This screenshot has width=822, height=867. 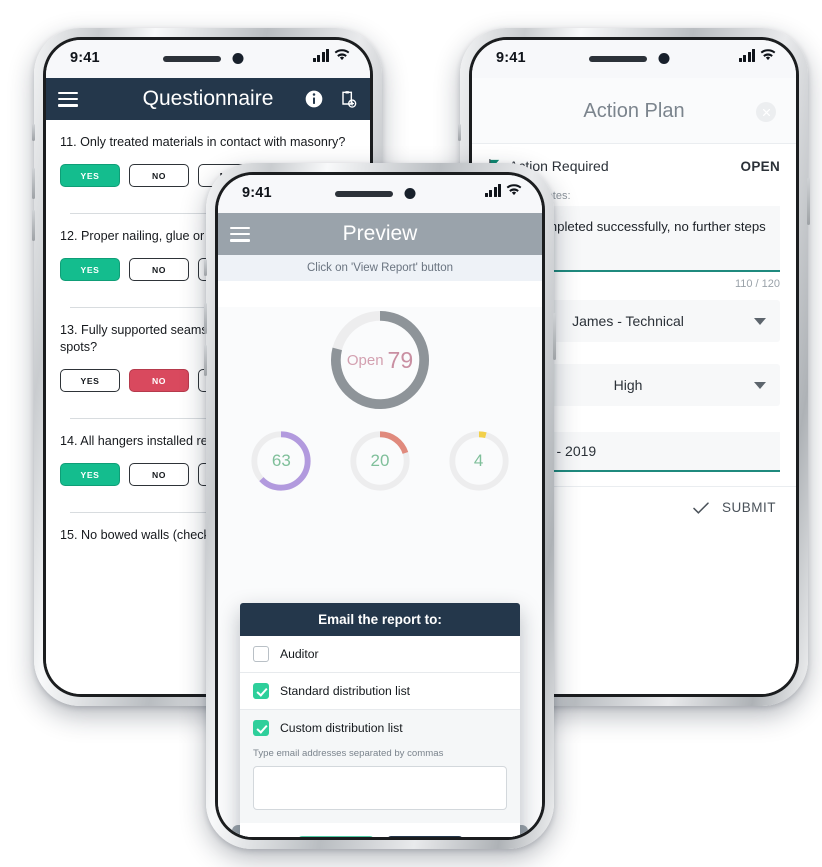 What do you see at coordinates (380, 756) in the screenshot?
I see `email-input-hint: Type email addresses separated by commas` at bounding box center [380, 756].